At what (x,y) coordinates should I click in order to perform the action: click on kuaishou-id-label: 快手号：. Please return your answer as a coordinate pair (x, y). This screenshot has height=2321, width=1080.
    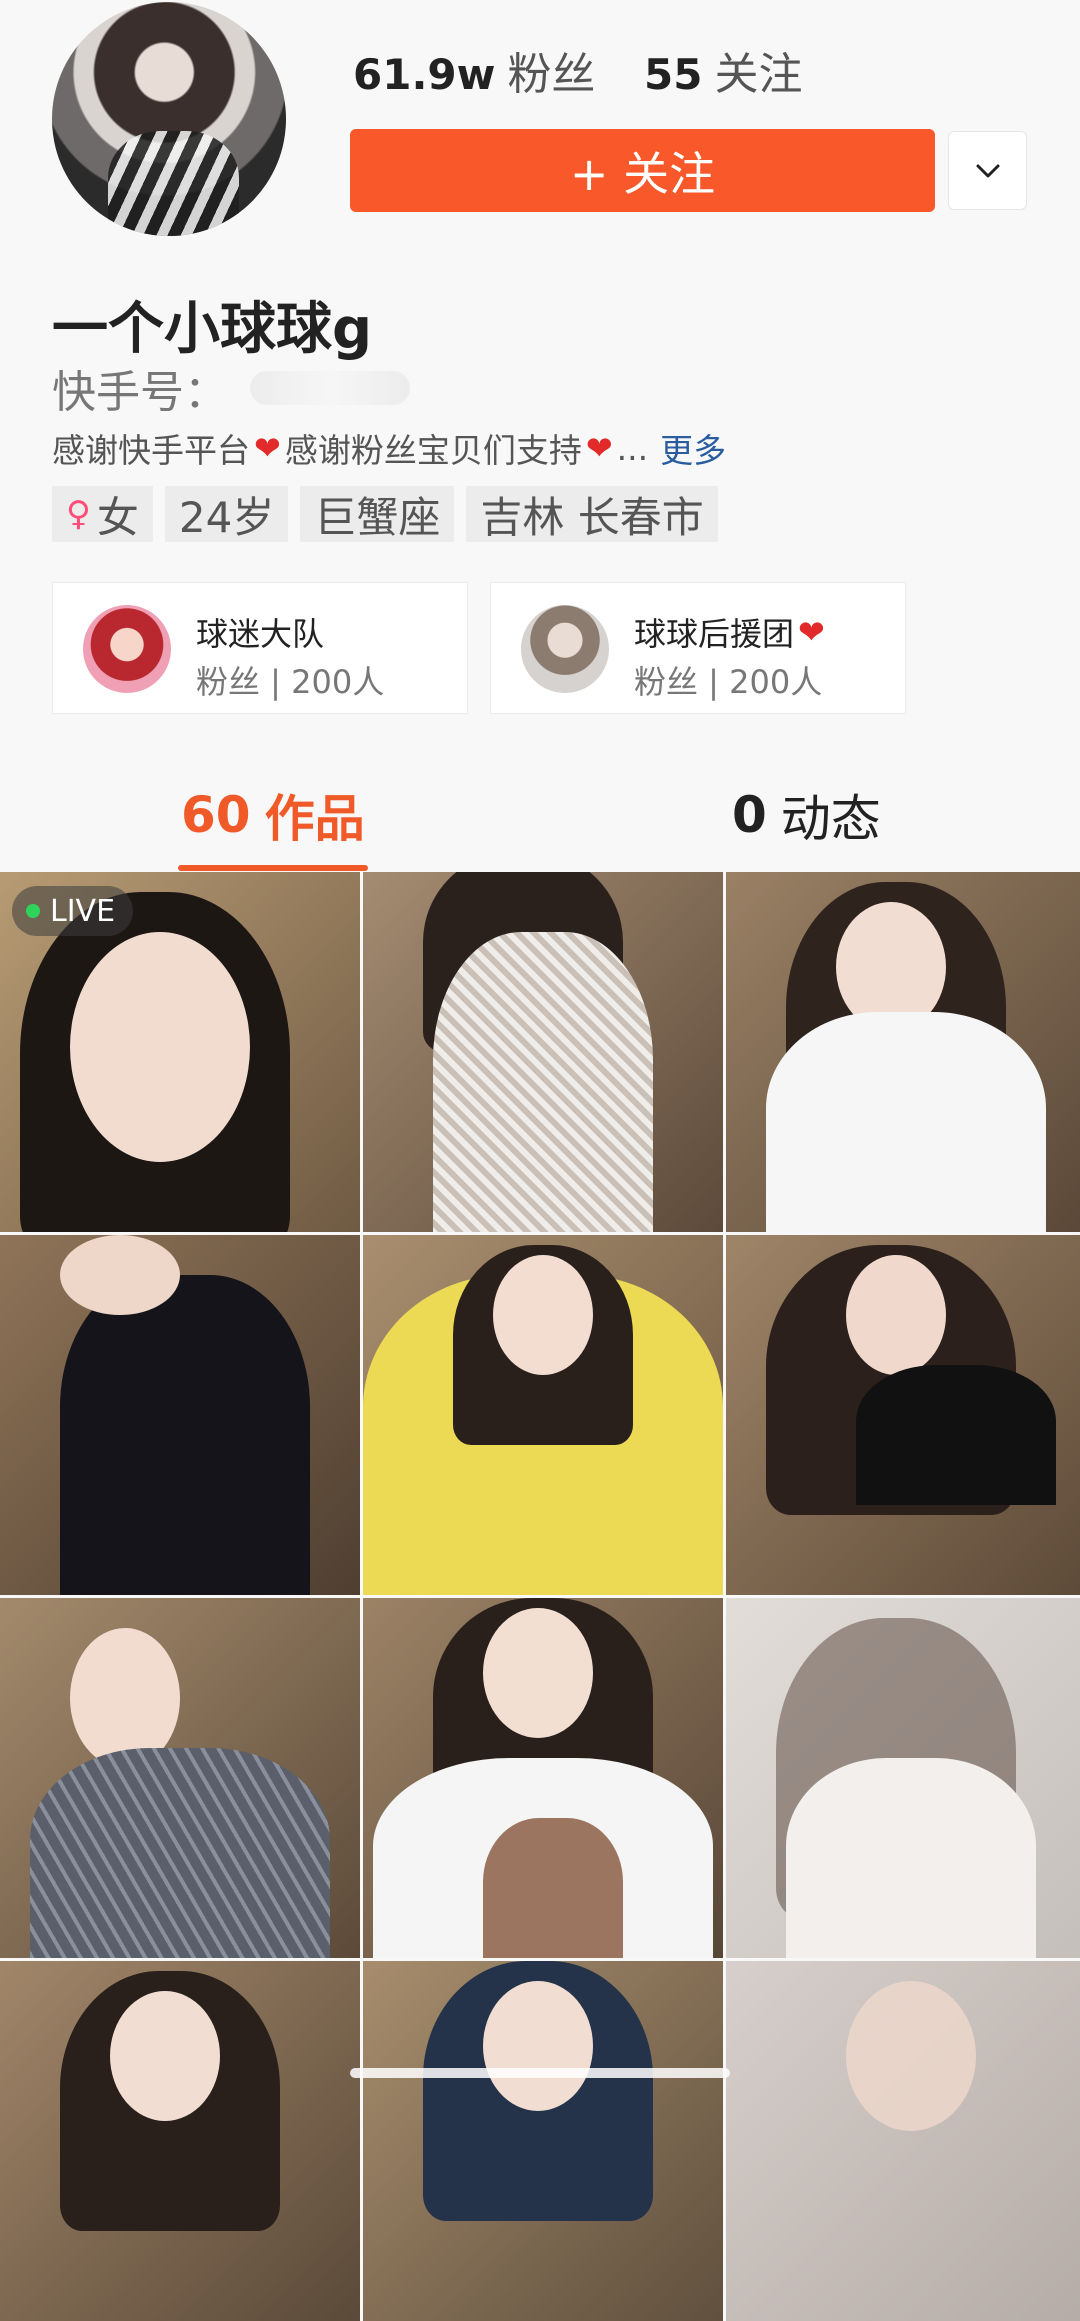
    Looking at the image, I should click on (140, 392).